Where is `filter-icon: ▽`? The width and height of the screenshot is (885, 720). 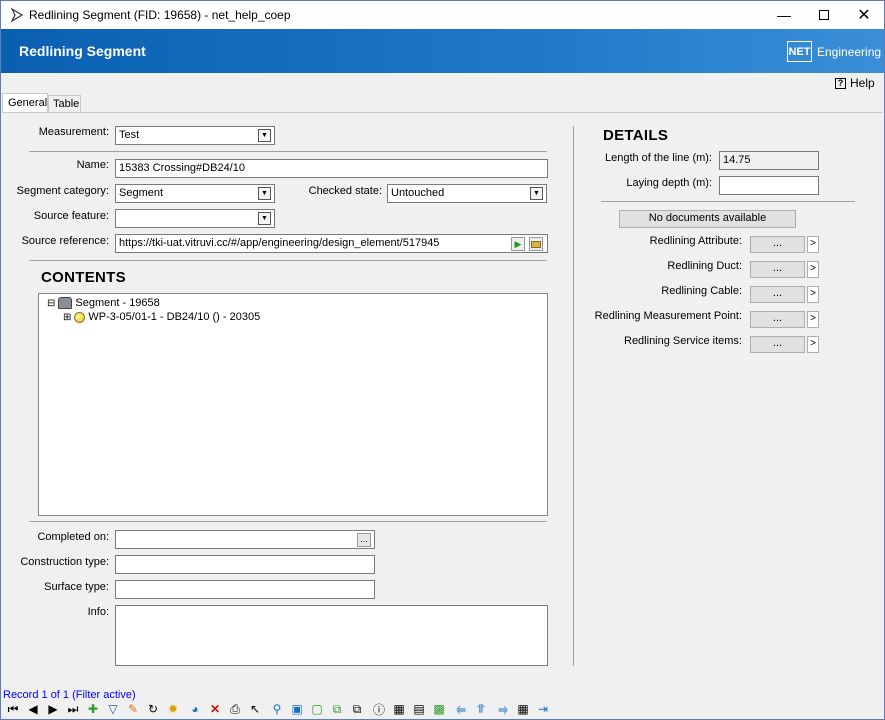 filter-icon: ▽ is located at coordinates (113, 709).